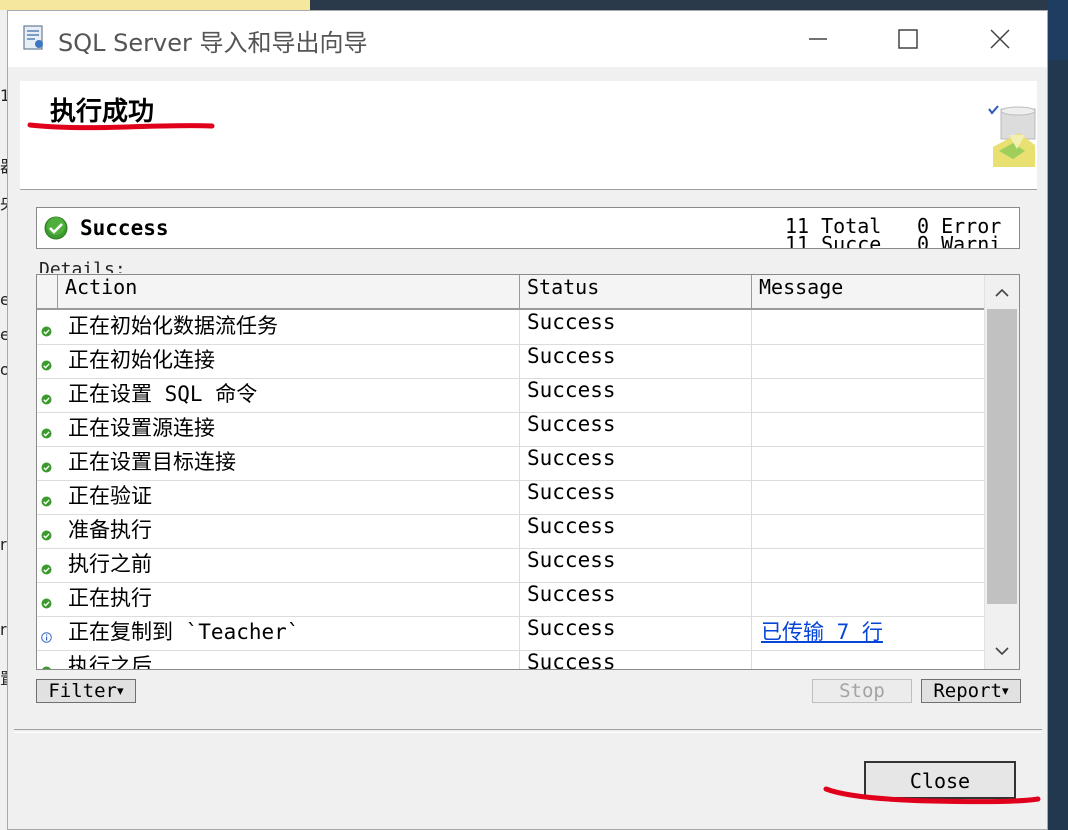 The width and height of the screenshot is (1068, 830). What do you see at coordinates (528, 731) in the screenshot?
I see `separator` at bounding box center [528, 731].